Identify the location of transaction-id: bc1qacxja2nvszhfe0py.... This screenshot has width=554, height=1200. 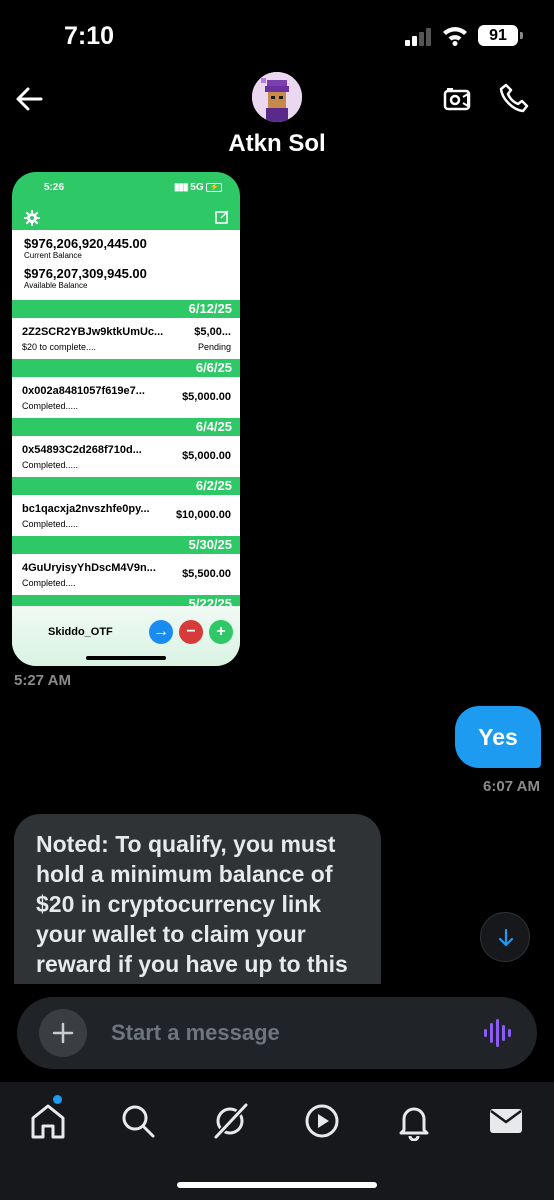
(86, 509).